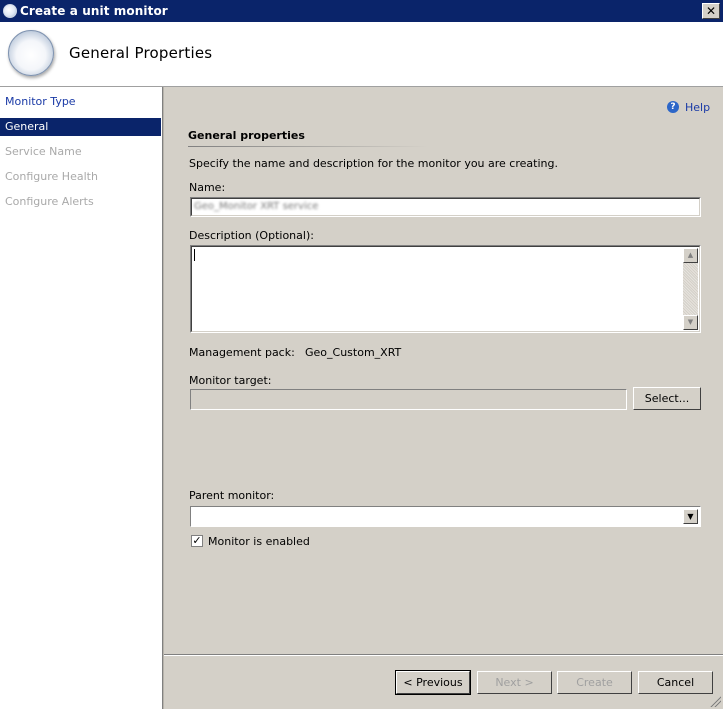  Describe the element at coordinates (408, 399) in the screenshot. I see `monitor-target-field` at that location.